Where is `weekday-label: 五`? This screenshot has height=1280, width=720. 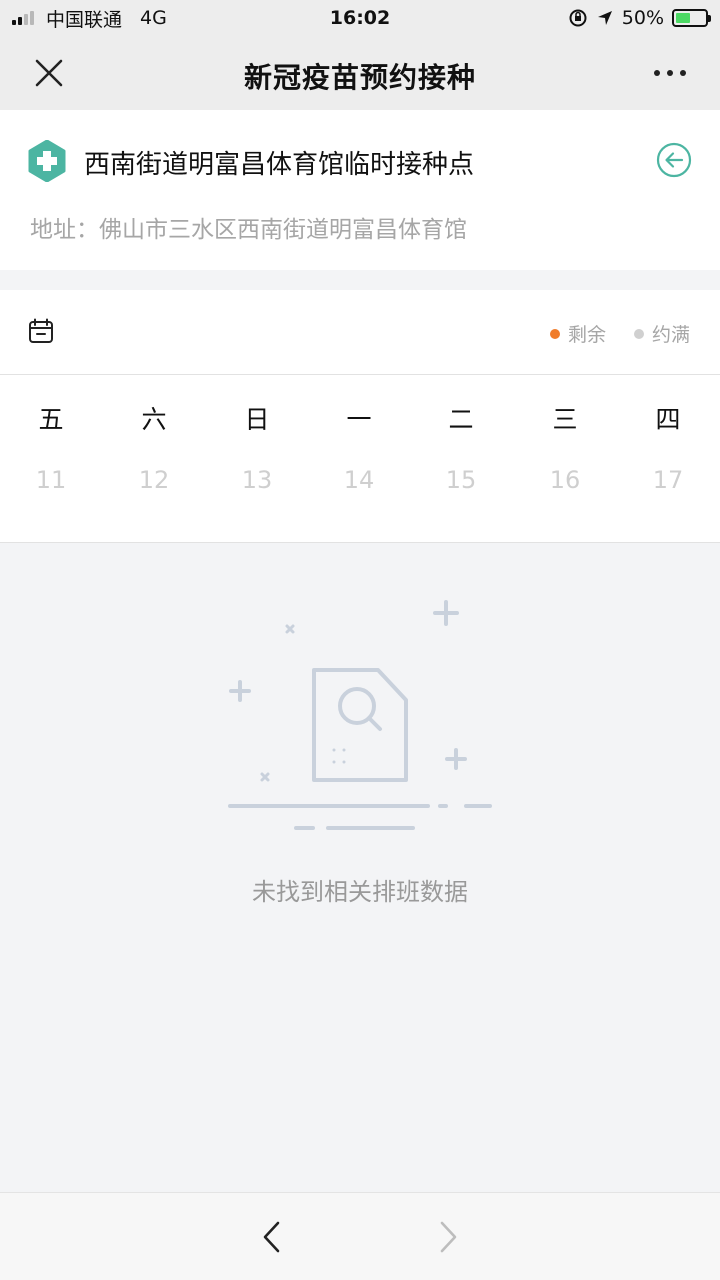
weekday-label: 五 is located at coordinates (51, 419).